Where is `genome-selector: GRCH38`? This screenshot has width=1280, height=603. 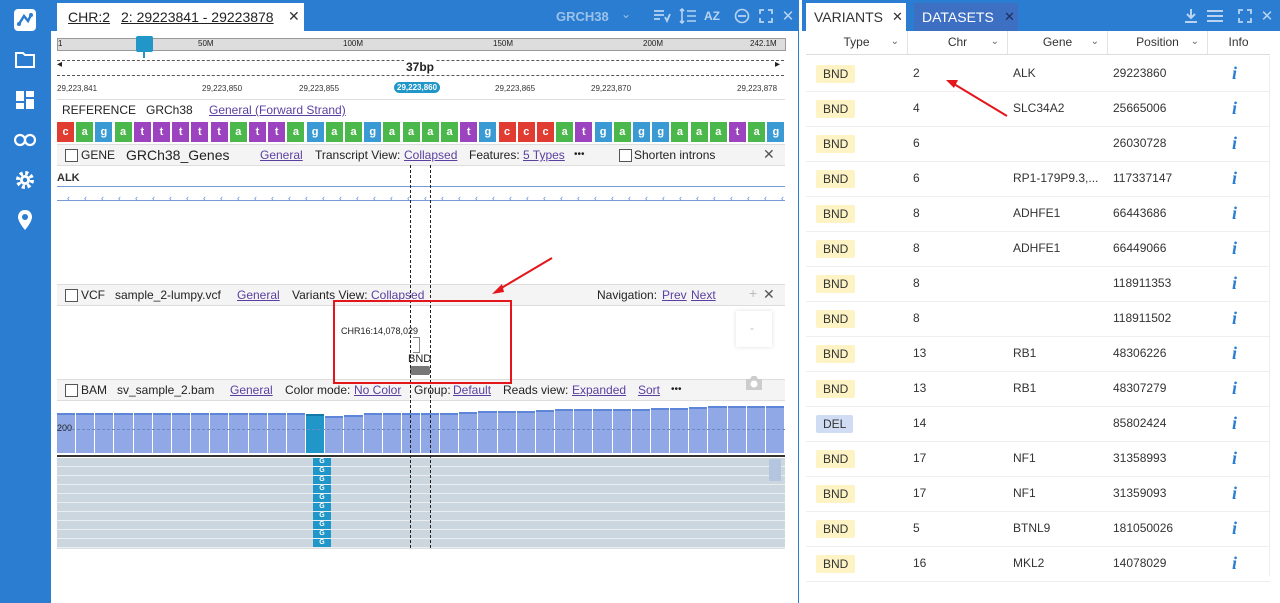
genome-selector: GRCH38 is located at coordinates (582, 16).